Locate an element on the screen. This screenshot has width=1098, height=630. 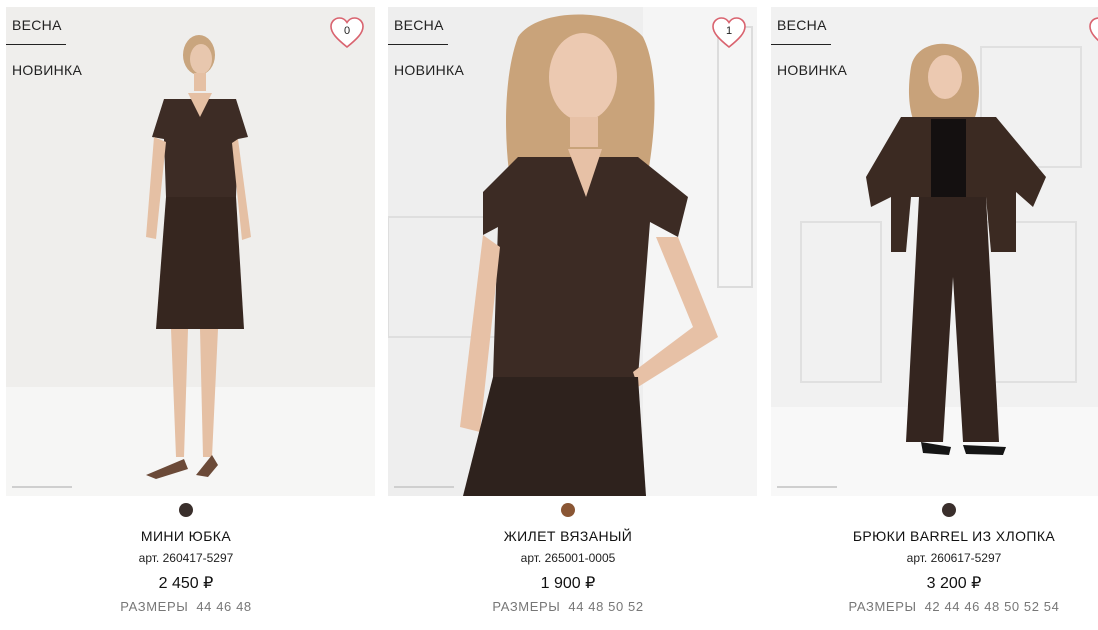
product-sizes: РАЗМЕРЫ 42 44 46 48 50 52 54 is located at coordinates (934, 606).